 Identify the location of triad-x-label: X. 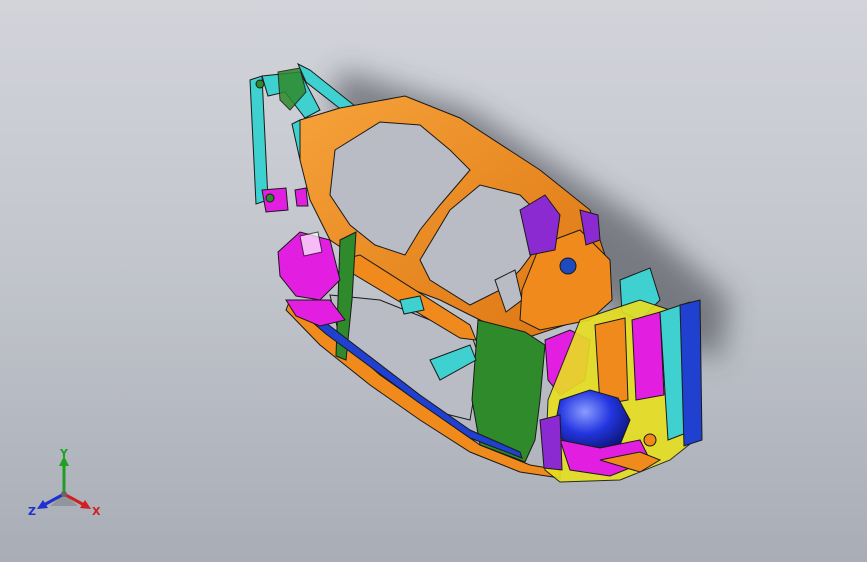
(96, 511).